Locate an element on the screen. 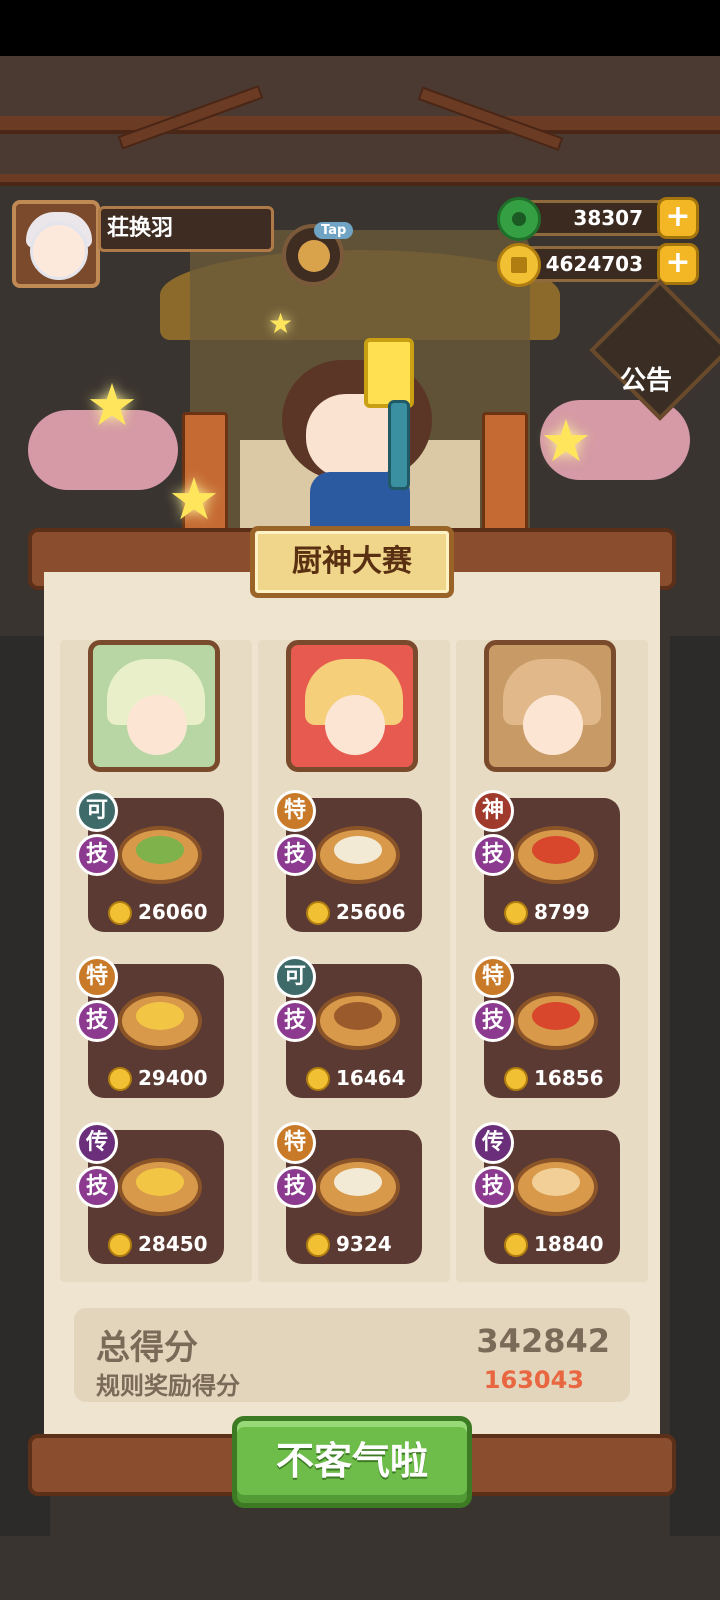 Image resolution: width=720 pixels, height=1600 pixels. dish-card: 神 技 8799 is located at coordinates (546, 861).